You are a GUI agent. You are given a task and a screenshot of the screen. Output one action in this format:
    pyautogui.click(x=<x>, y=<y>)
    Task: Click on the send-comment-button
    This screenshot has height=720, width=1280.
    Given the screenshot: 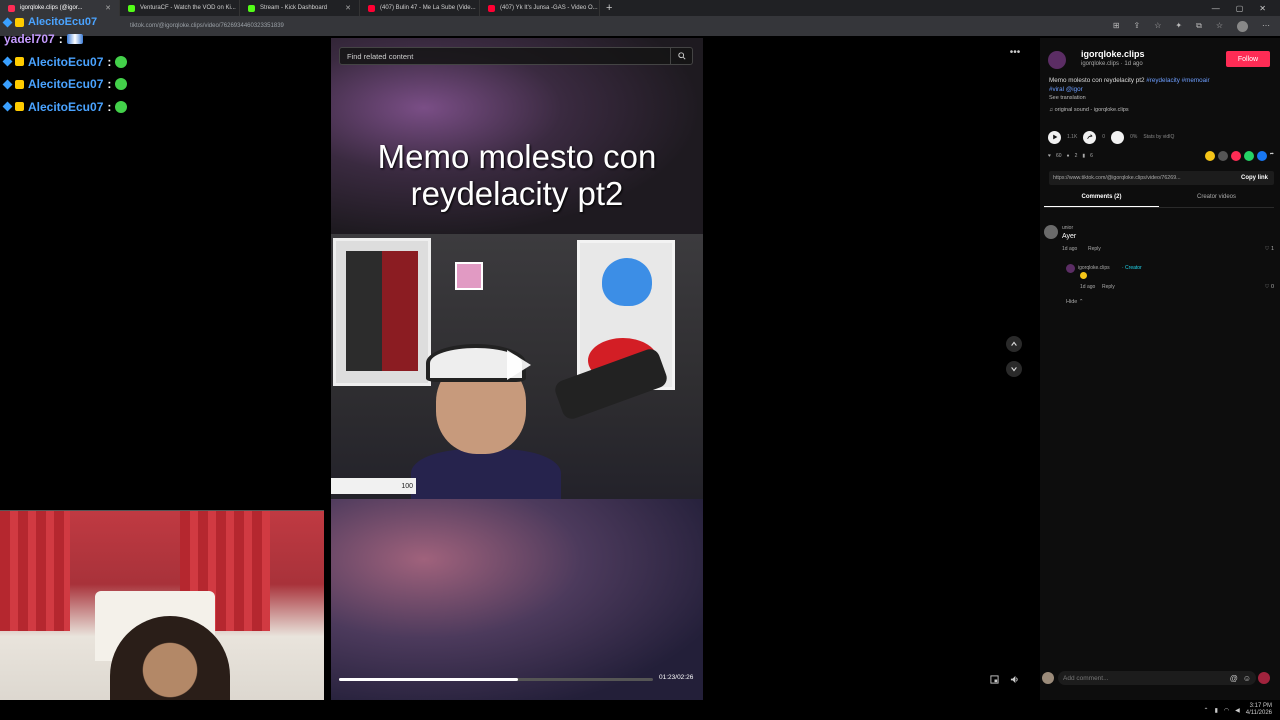 What is the action you would take?
    pyautogui.click(x=1264, y=678)
    